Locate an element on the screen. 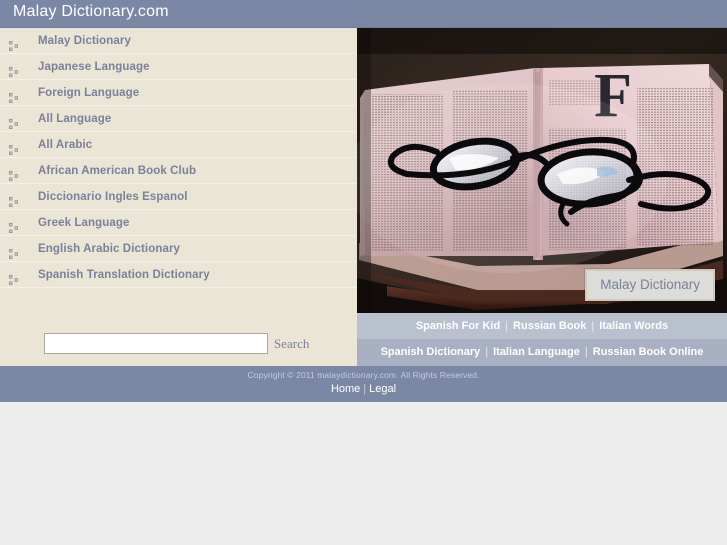 Image resolution: width=727 pixels, height=545 pixels. footer-link: Spanish Dictionary is located at coordinates (431, 352).